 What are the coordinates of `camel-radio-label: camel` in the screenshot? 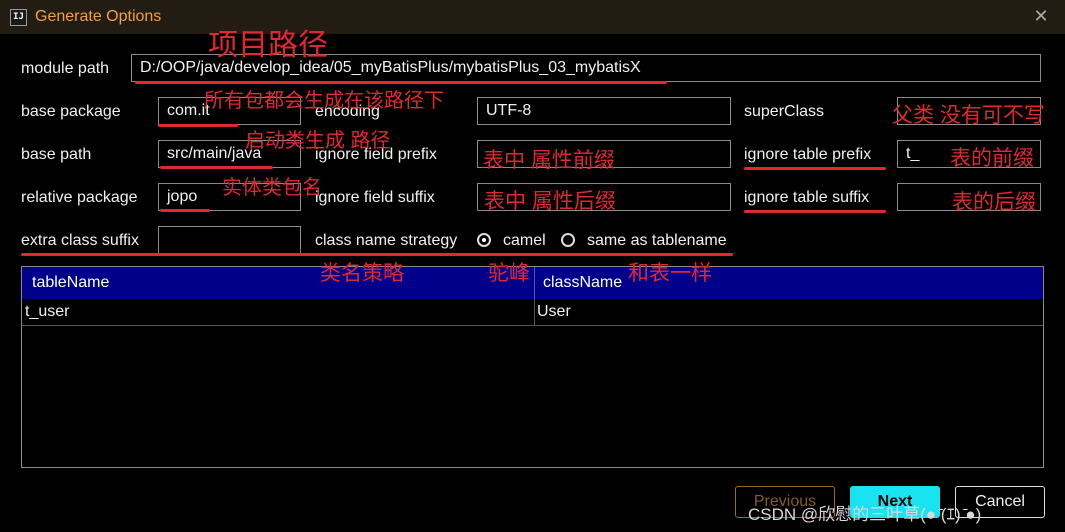 It's located at (524, 241).